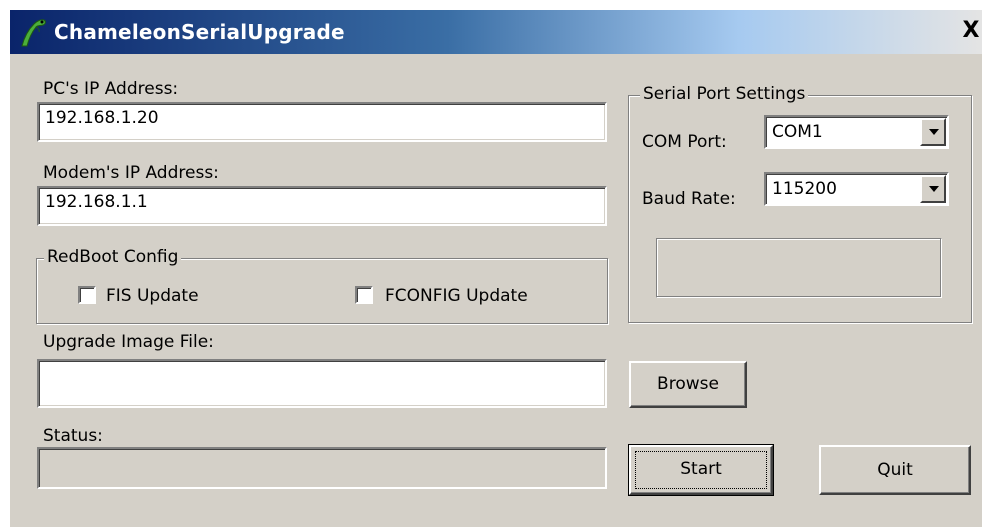 The width and height of the screenshot is (982, 527). I want to click on baud-rate-label: Baud Rate:, so click(689, 199).